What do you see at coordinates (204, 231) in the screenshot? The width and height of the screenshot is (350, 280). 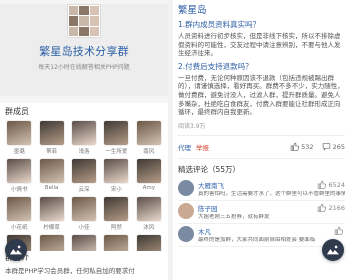 I see `comment-user: 木凡` at bounding box center [204, 231].